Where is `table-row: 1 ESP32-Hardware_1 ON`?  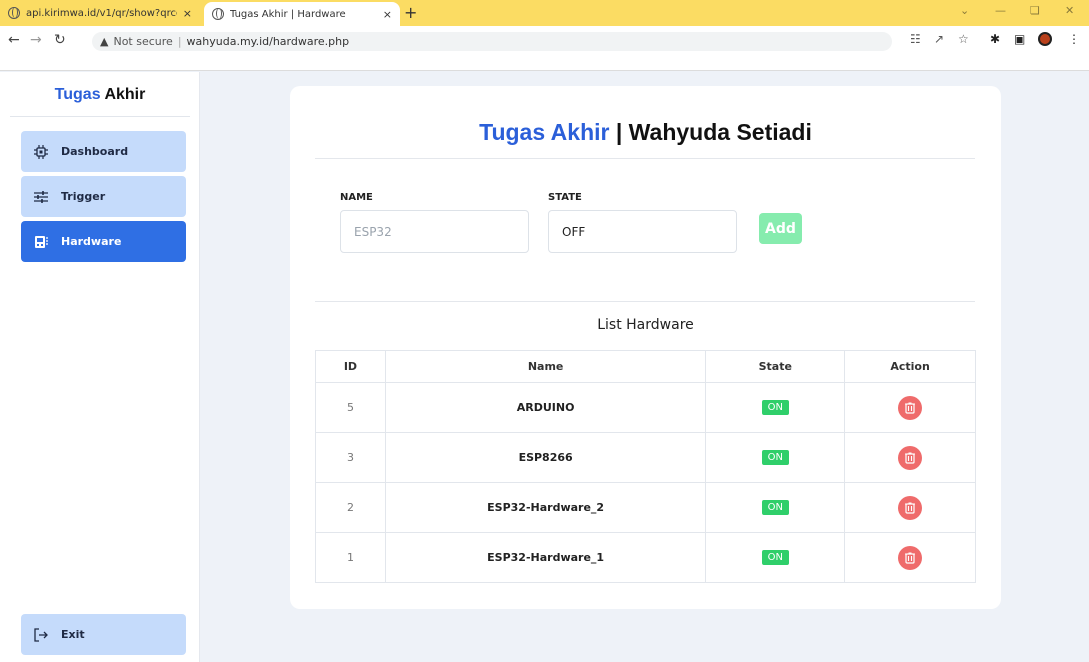
table-row: 1 ESP32-Hardware_1 ON is located at coordinates (645, 557).